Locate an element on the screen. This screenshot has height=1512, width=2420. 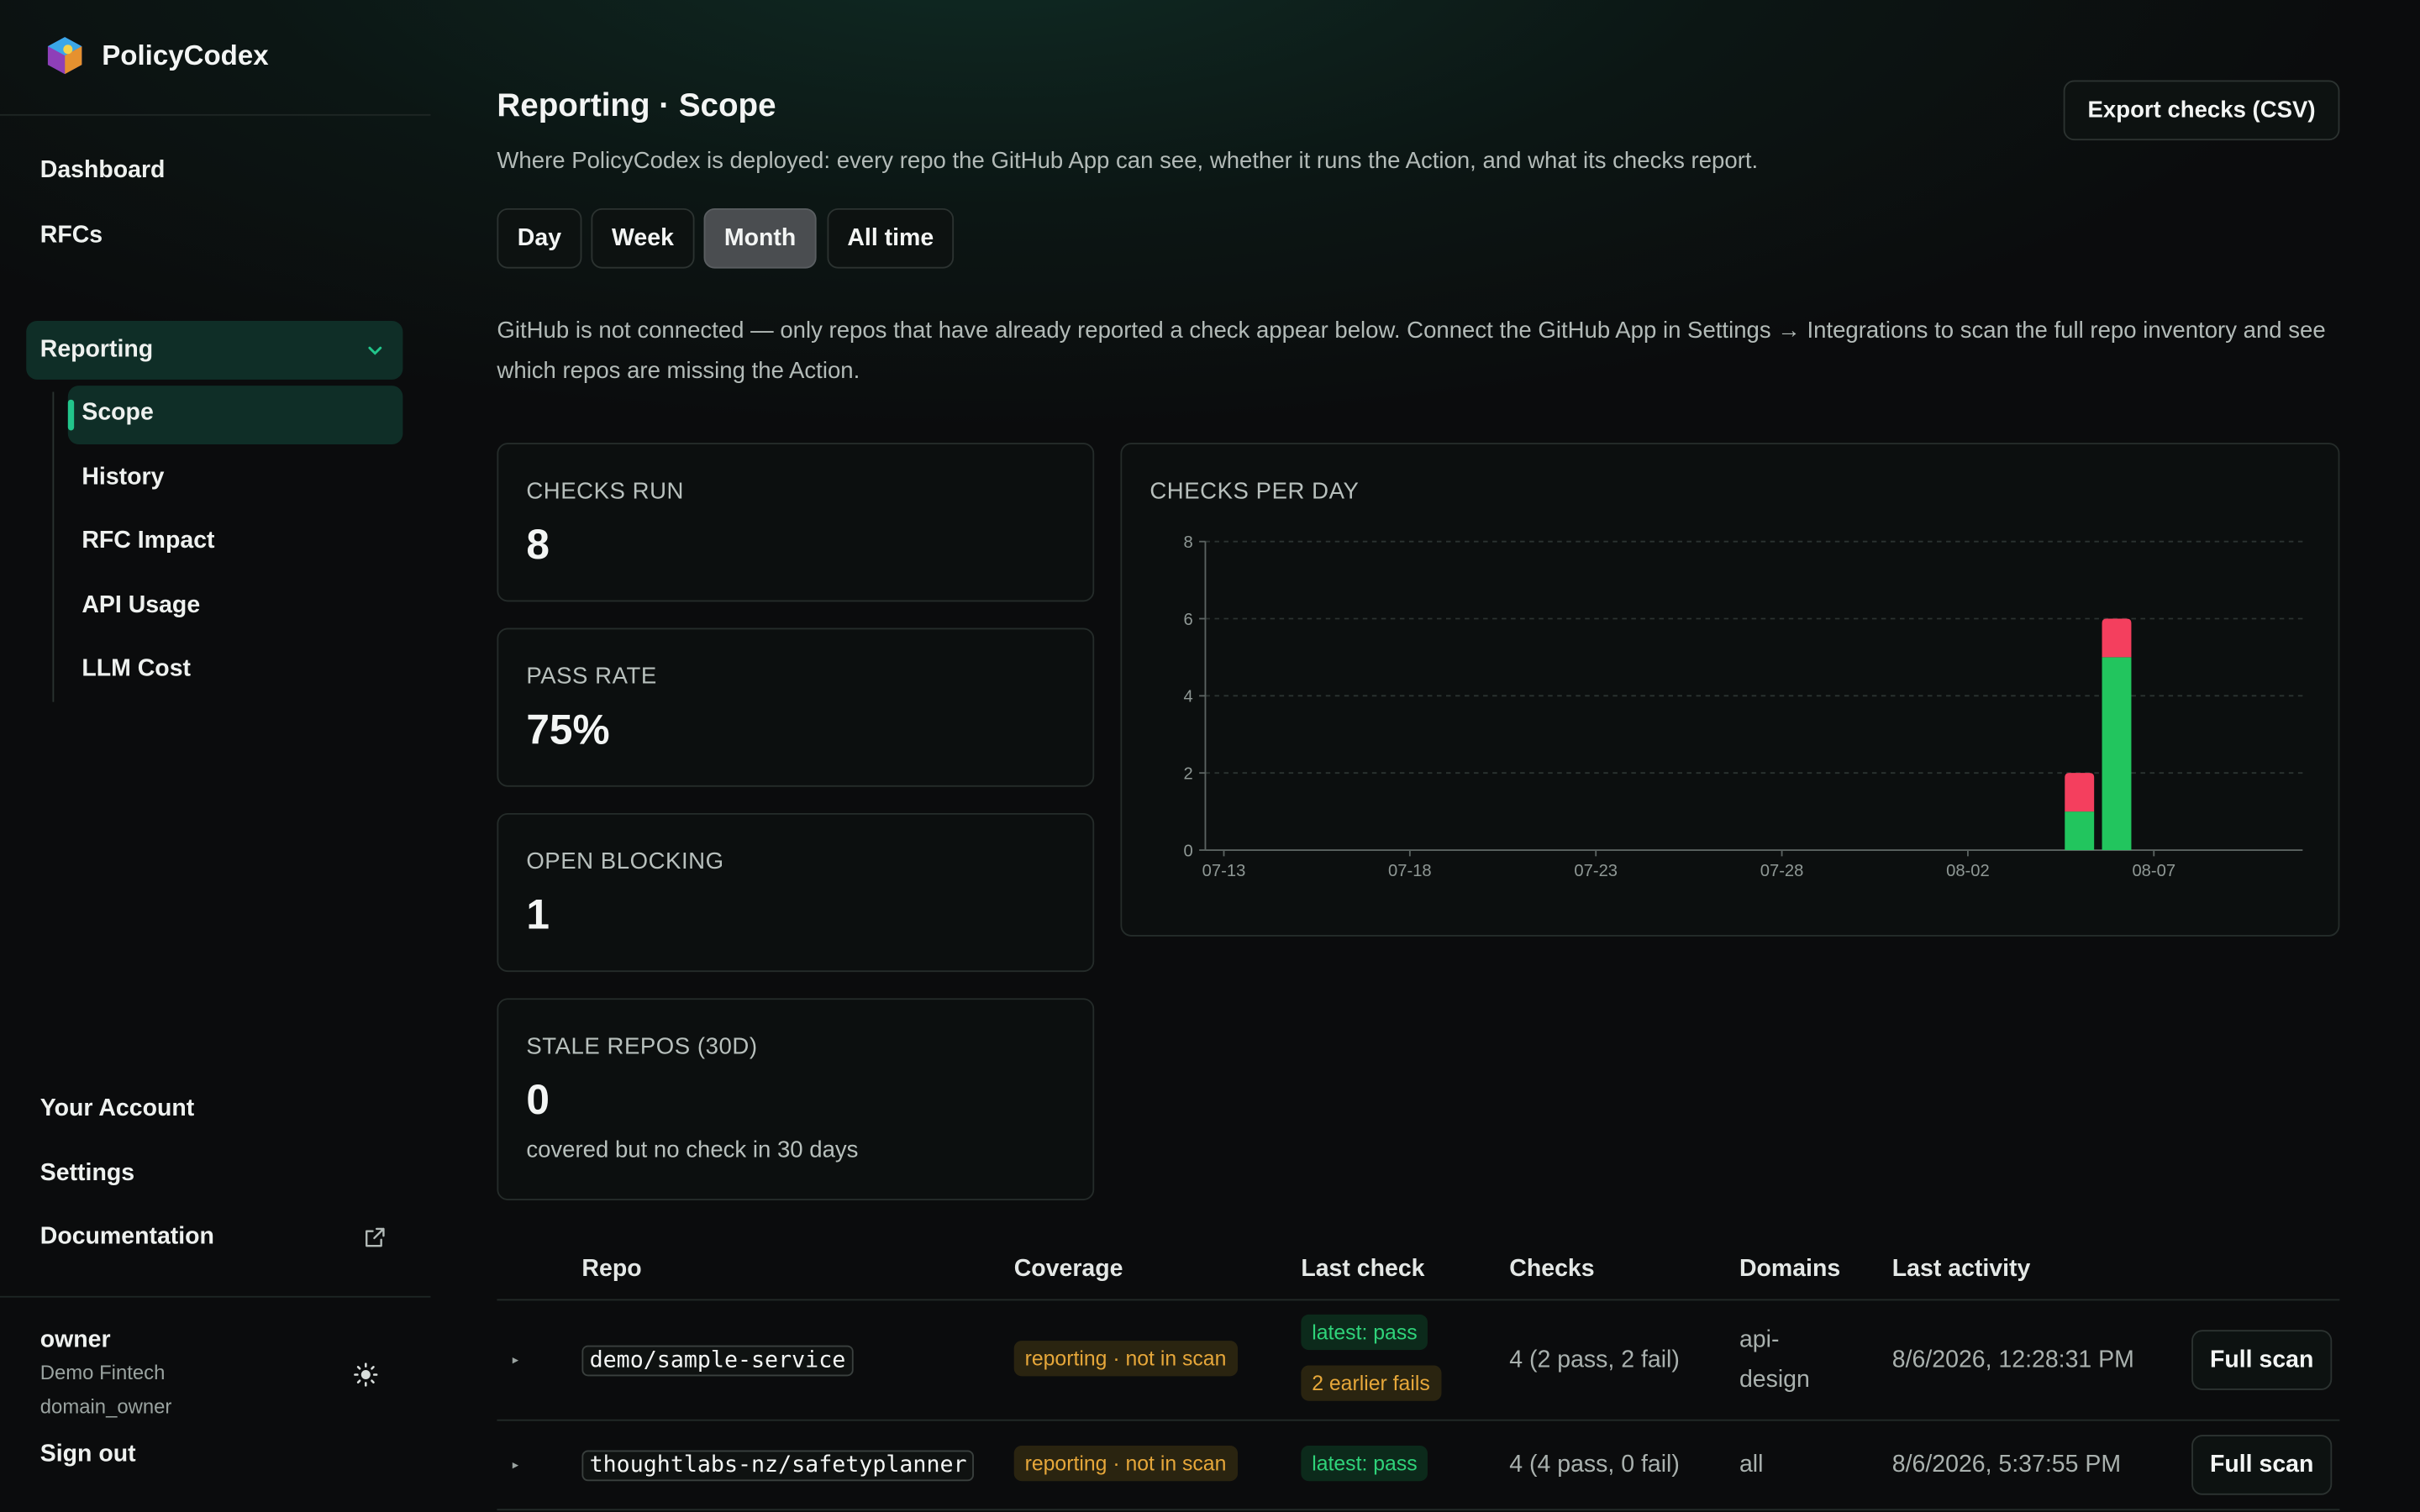
brand: PolicyCodex is located at coordinates (156, 55).